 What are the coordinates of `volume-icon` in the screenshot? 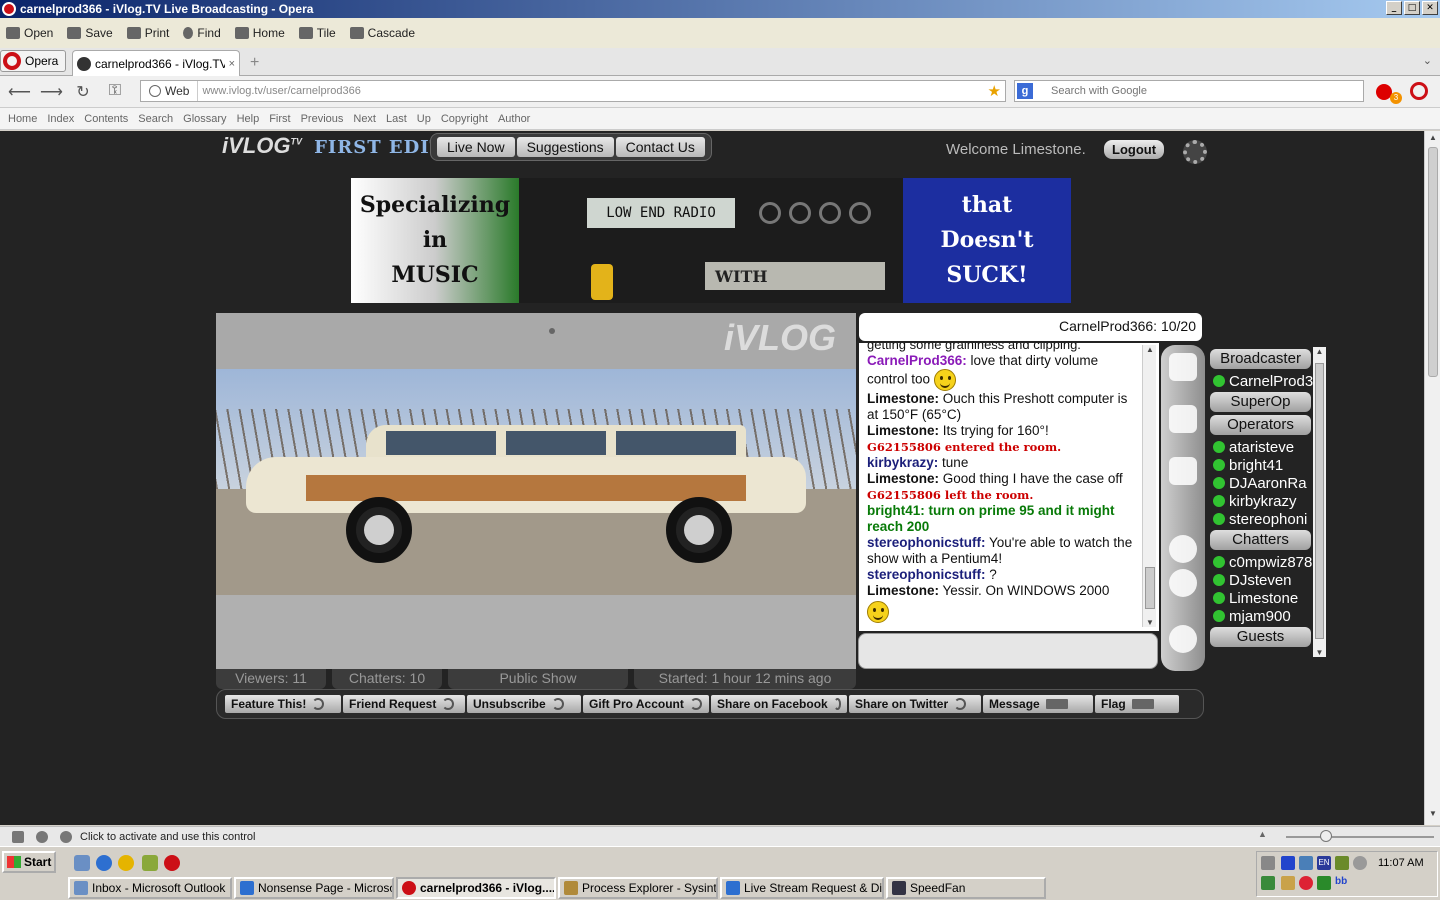 It's located at (1268, 863).